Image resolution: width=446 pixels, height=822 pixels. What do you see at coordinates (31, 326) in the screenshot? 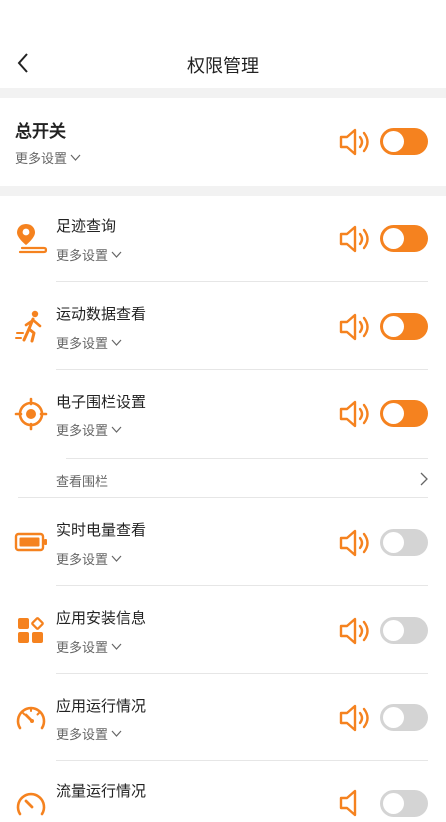
I see `running-person-icon` at bounding box center [31, 326].